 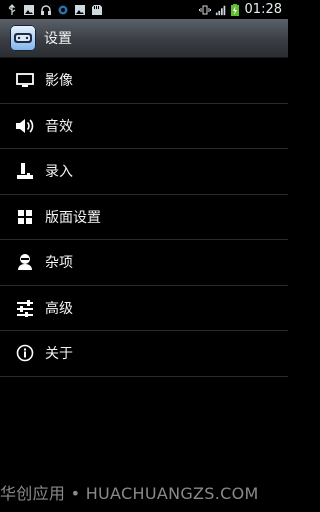 I want to click on system-indicators: 01:28, so click(x=243, y=9).